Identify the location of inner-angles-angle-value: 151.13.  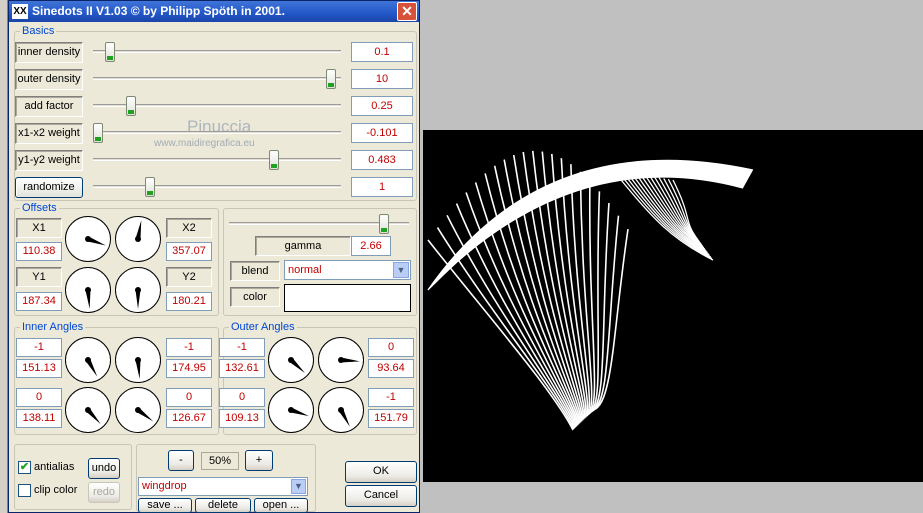
(39, 368).